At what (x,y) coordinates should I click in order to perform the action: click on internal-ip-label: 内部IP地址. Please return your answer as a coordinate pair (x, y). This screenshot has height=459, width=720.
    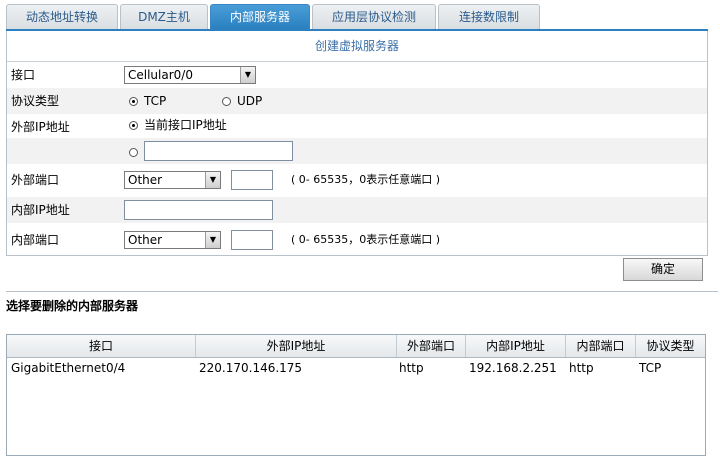
    Looking at the image, I should click on (40, 210).